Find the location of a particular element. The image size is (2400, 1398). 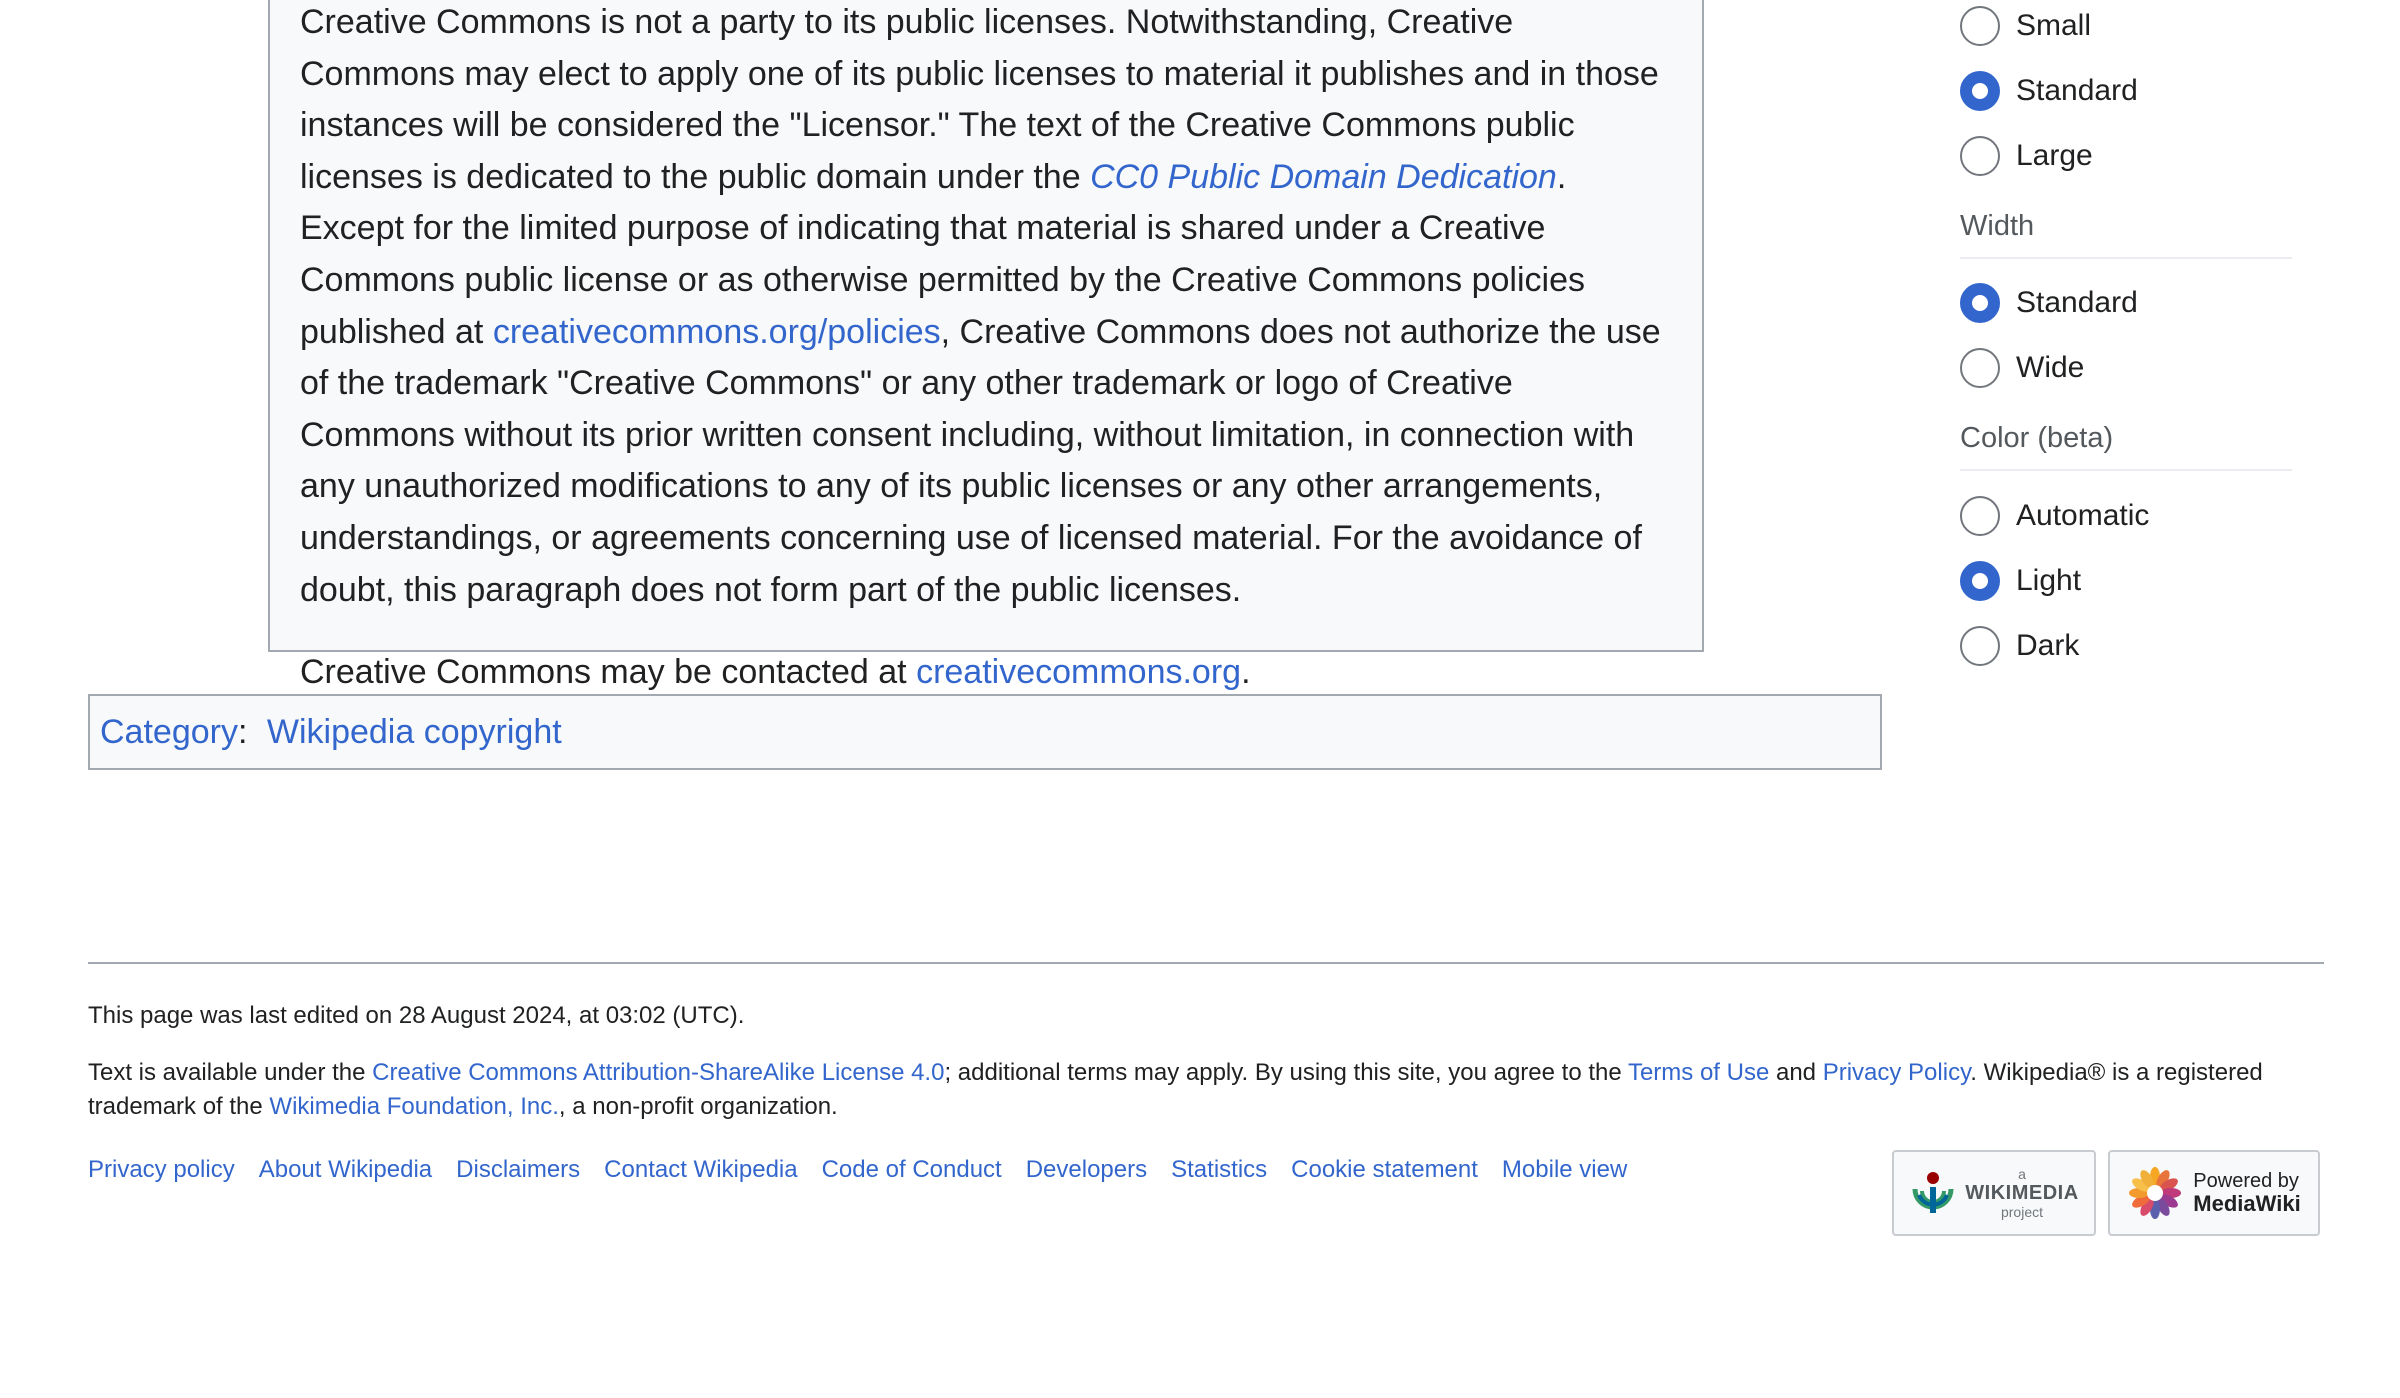

footer-disclaimers-link: Disclaimers is located at coordinates (518, 1170).